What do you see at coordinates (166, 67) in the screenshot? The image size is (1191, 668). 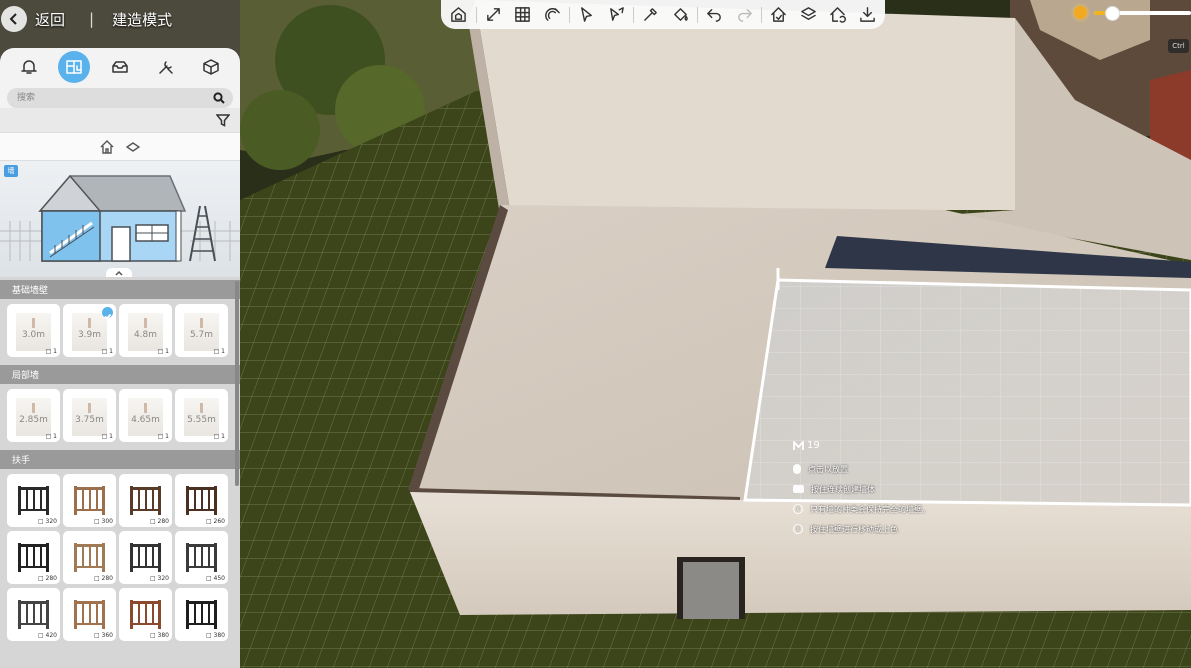 I see `tab-tools` at bounding box center [166, 67].